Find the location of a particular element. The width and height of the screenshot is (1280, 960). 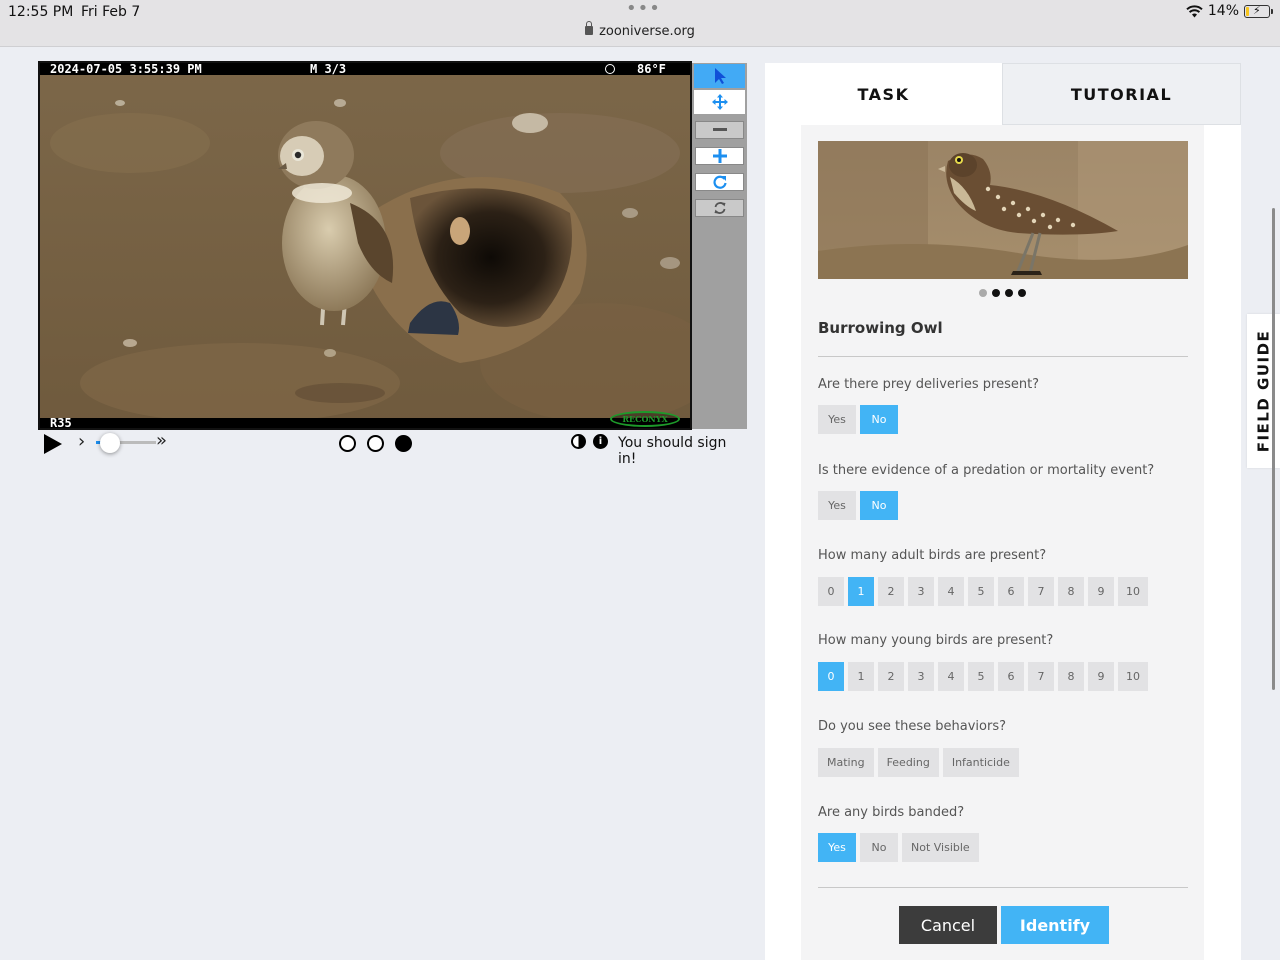

options-behaviors: Mating Feeding Infanticide is located at coordinates (918, 762).